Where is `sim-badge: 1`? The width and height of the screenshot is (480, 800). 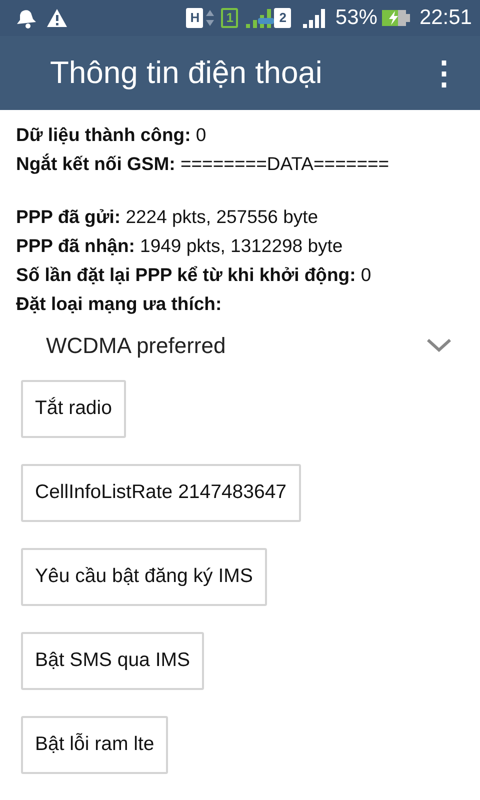
sim-badge: 1 is located at coordinates (229, 18).